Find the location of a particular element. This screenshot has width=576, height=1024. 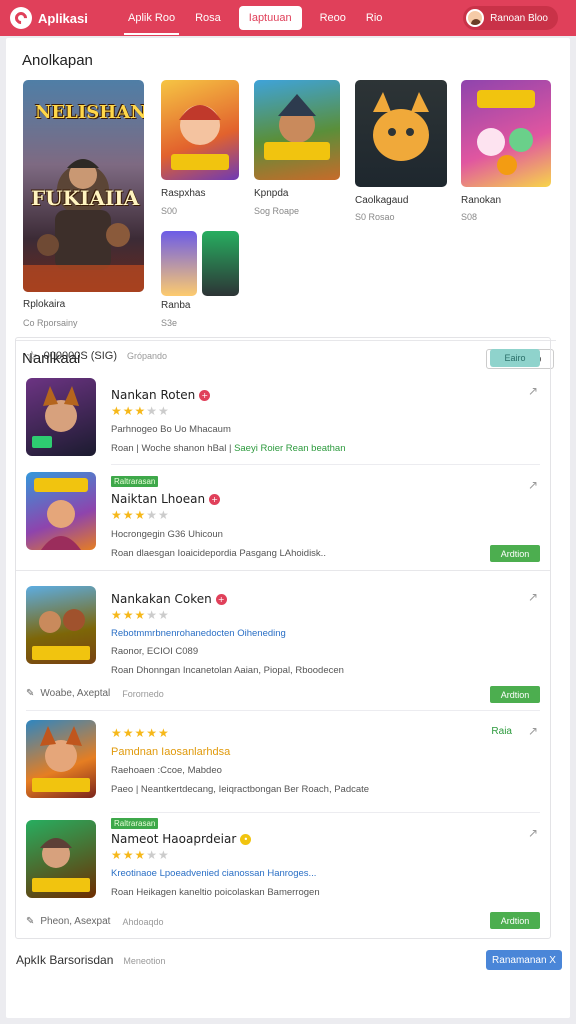

list-header-button: Eairo is located at coordinates (515, 358).